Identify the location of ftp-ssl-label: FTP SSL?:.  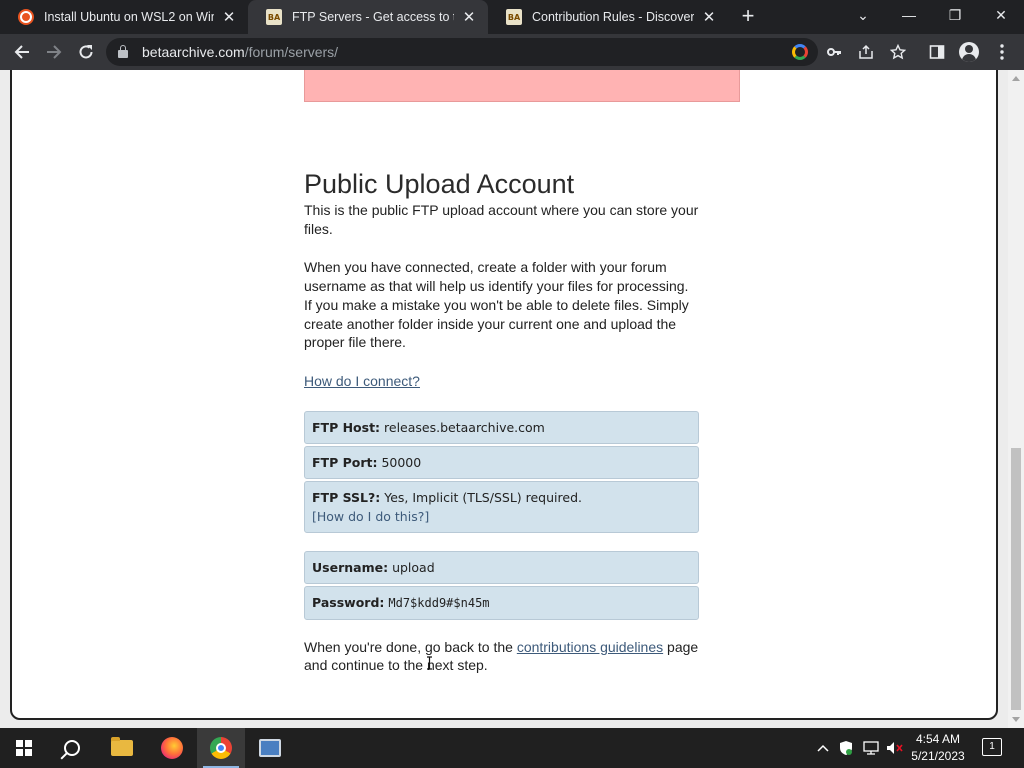
(346, 497).